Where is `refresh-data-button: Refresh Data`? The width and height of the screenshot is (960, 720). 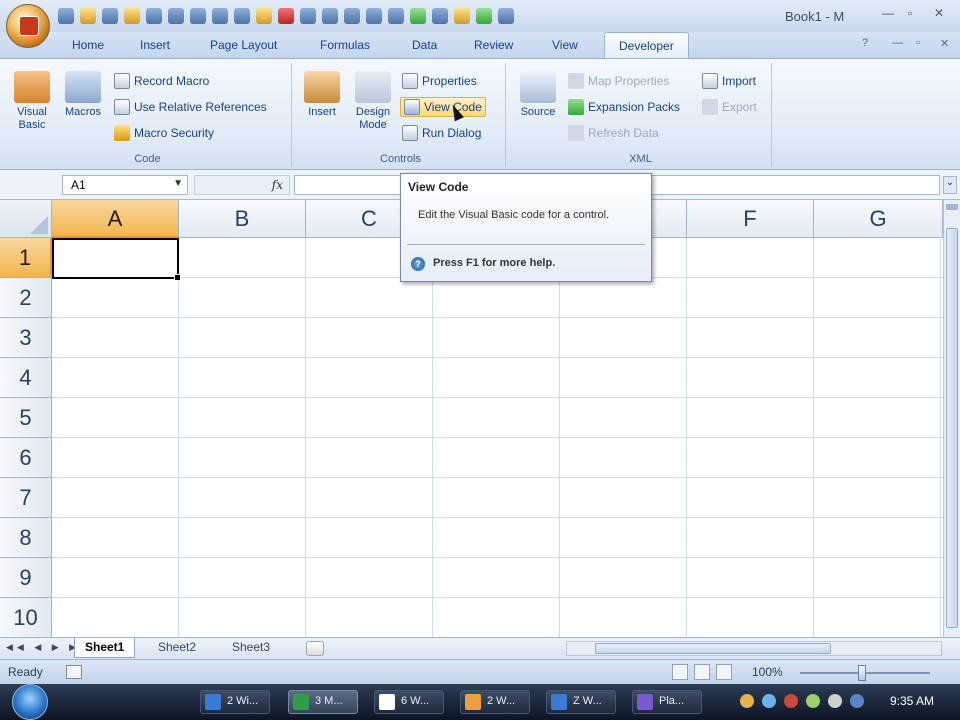 refresh-data-button: Refresh Data is located at coordinates (613, 133).